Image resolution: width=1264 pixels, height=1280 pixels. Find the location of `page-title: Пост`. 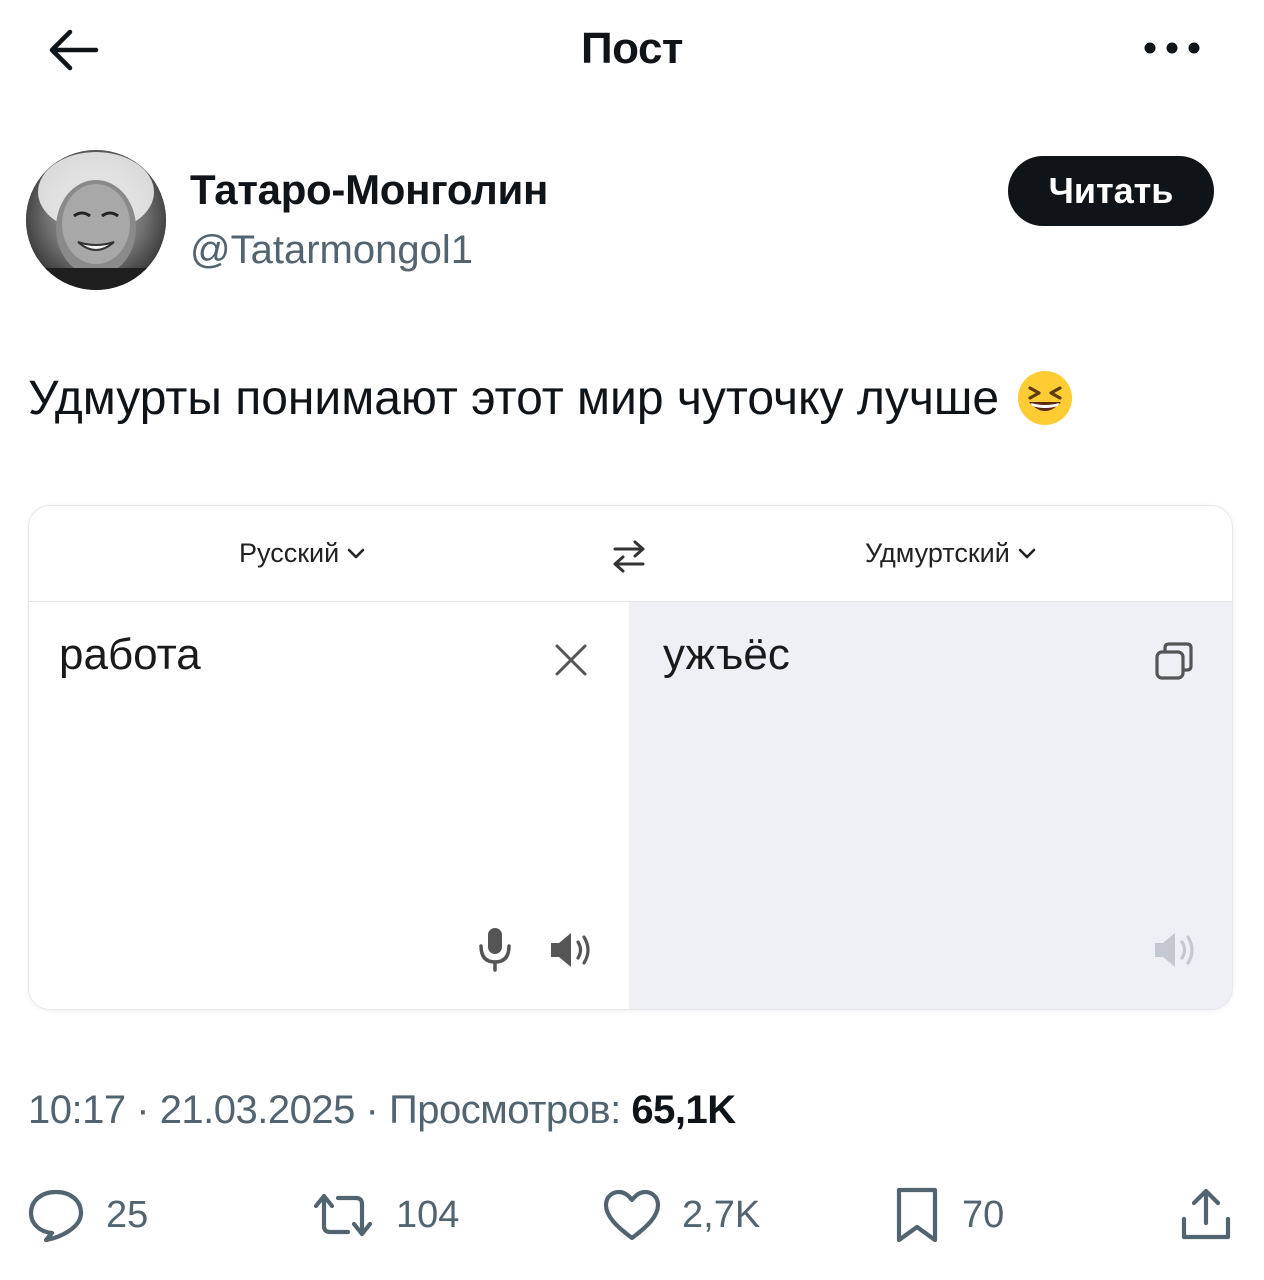

page-title: Пост is located at coordinates (632, 48).